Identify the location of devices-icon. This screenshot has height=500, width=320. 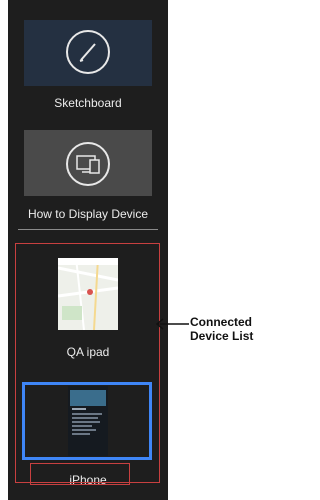
(88, 164).